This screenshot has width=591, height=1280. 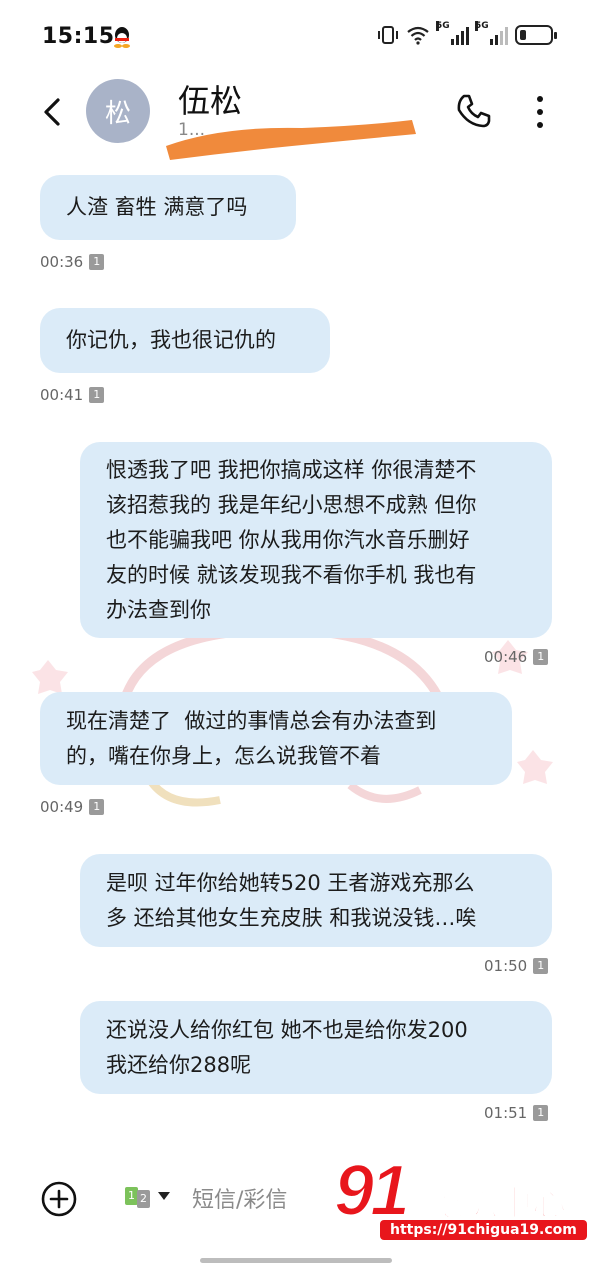 I want to click on message-time: 00:36, so click(x=62, y=262).